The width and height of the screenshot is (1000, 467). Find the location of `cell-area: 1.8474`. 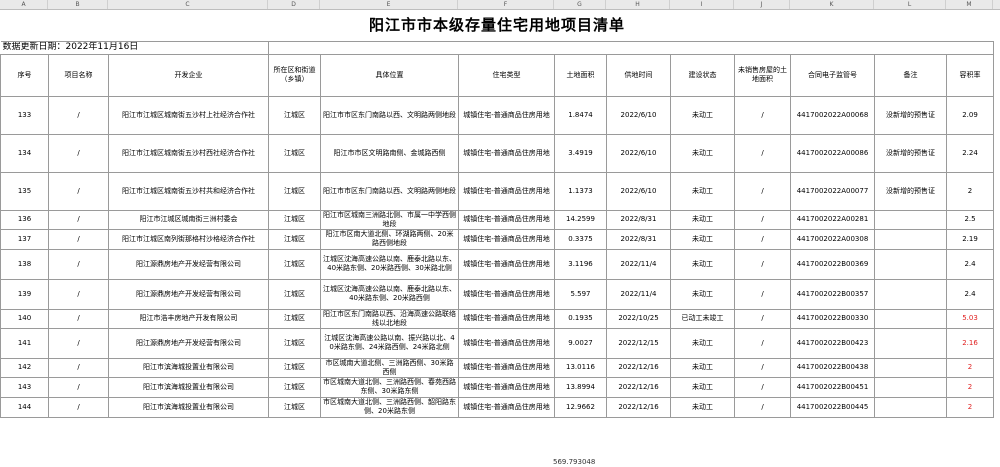

cell-area: 1.8474 is located at coordinates (580, 115).